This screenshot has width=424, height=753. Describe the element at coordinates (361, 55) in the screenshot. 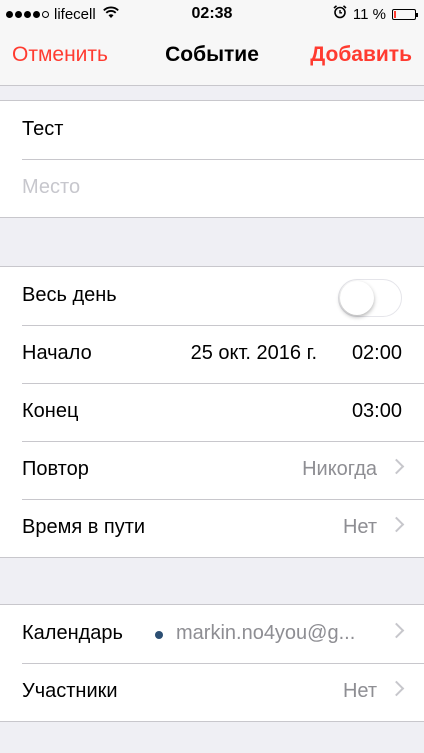

I see `add-button: Добавить` at that location.